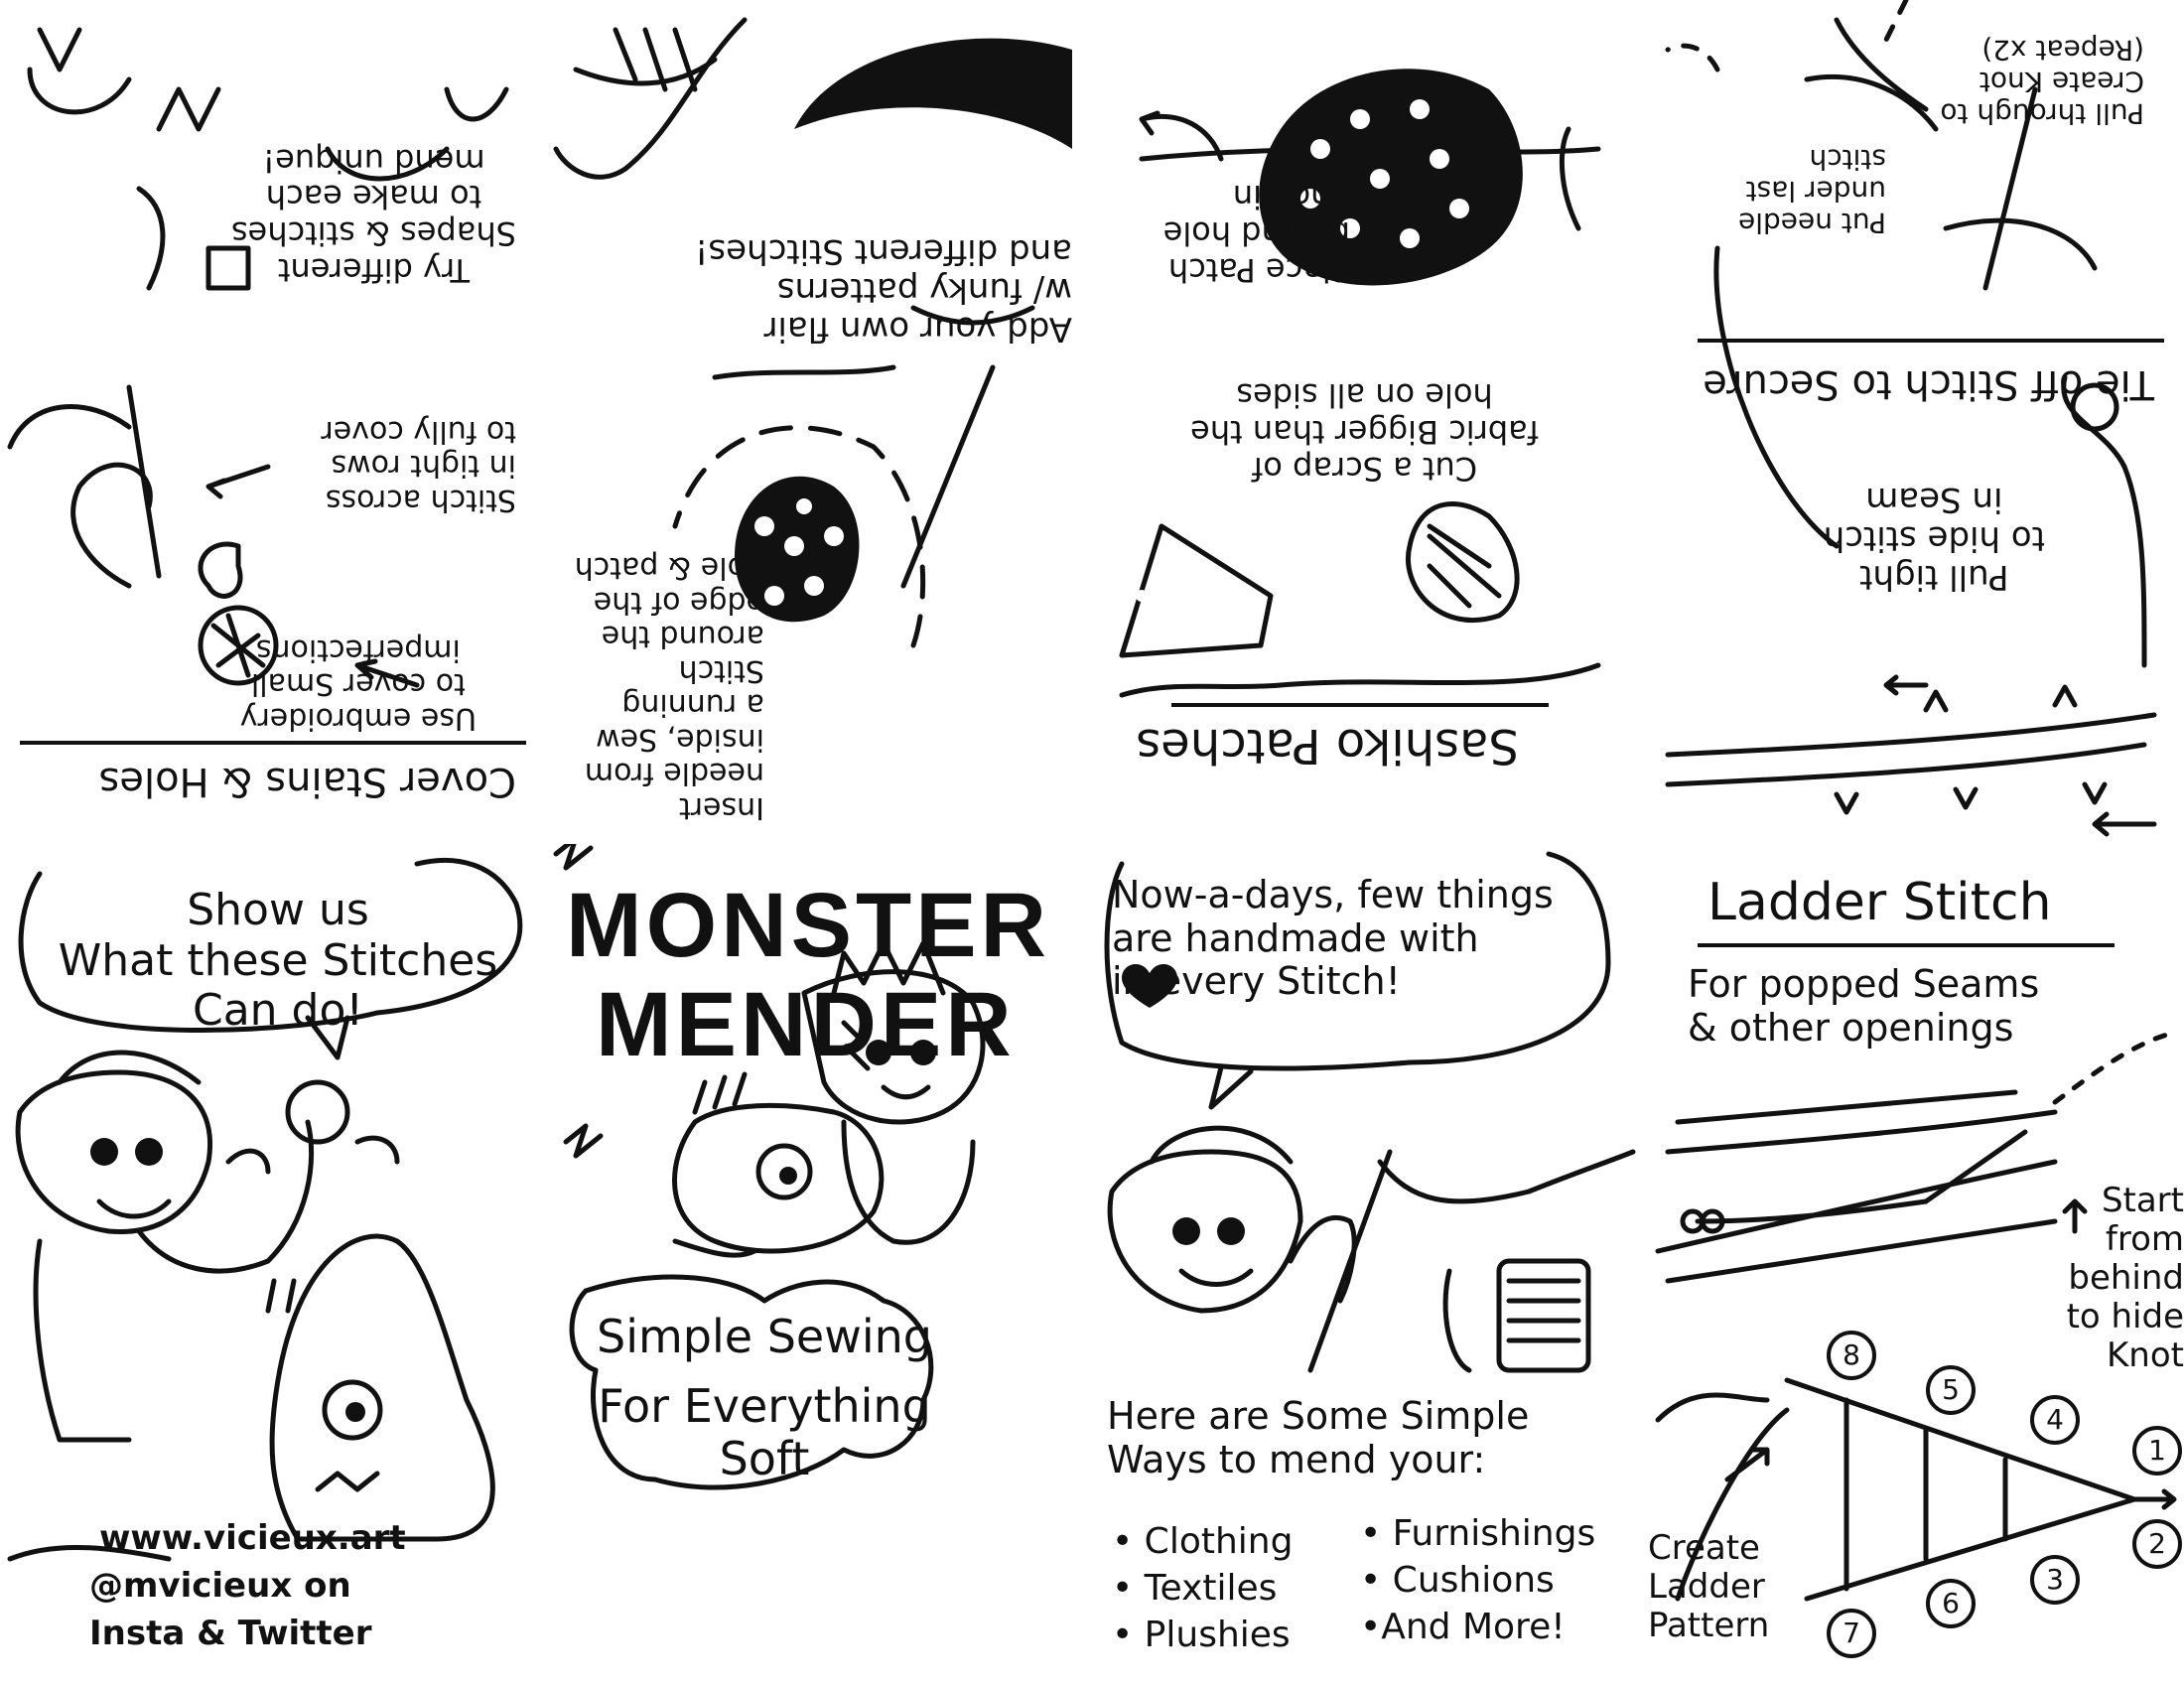 The height and width of the screenshot is (1688, 2184). I want to click on cover-subtitle-line2: For Everything Soft, so click(764, 1432).